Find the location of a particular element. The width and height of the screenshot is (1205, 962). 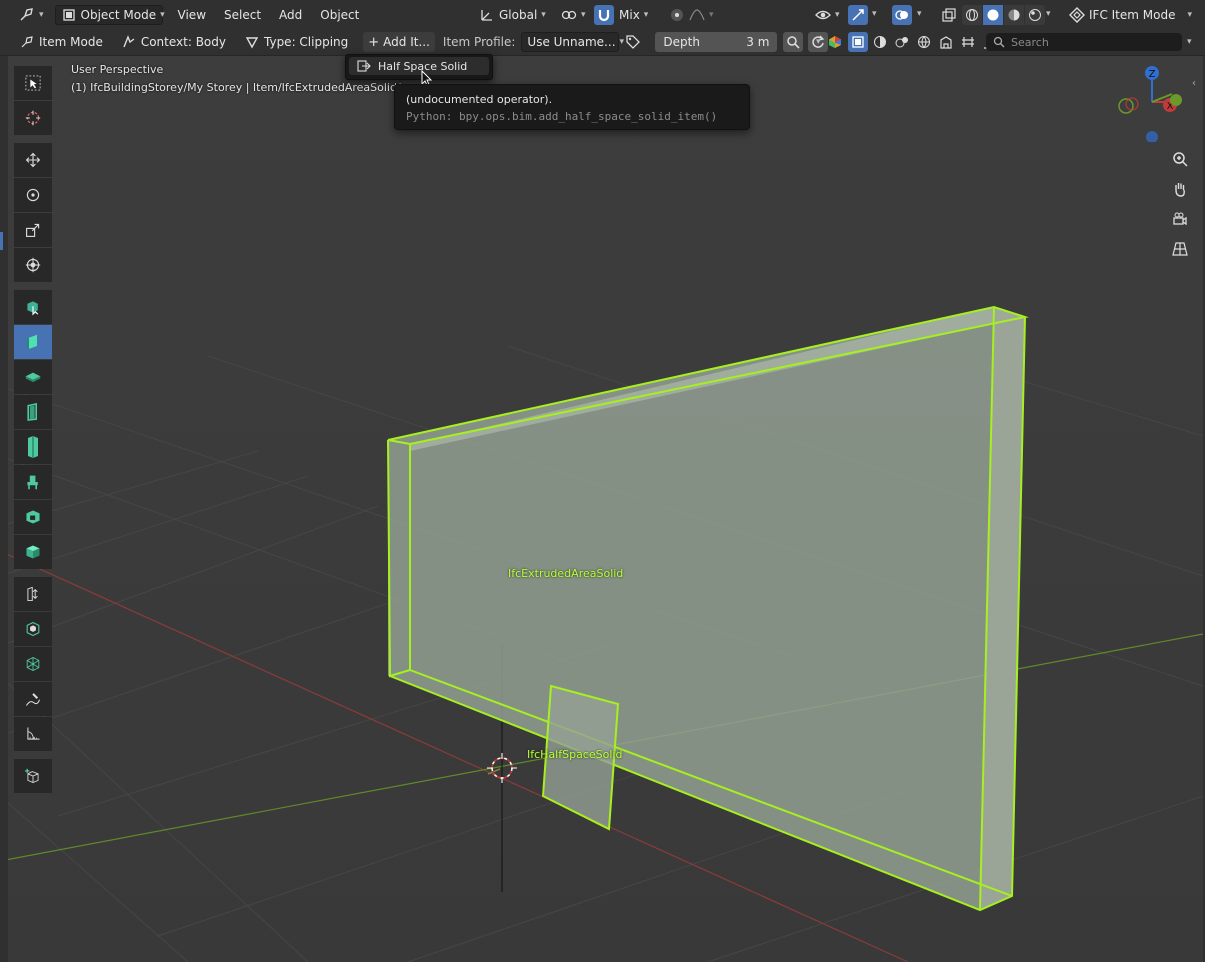

camera-icon is located at coordinates (1180, 219).